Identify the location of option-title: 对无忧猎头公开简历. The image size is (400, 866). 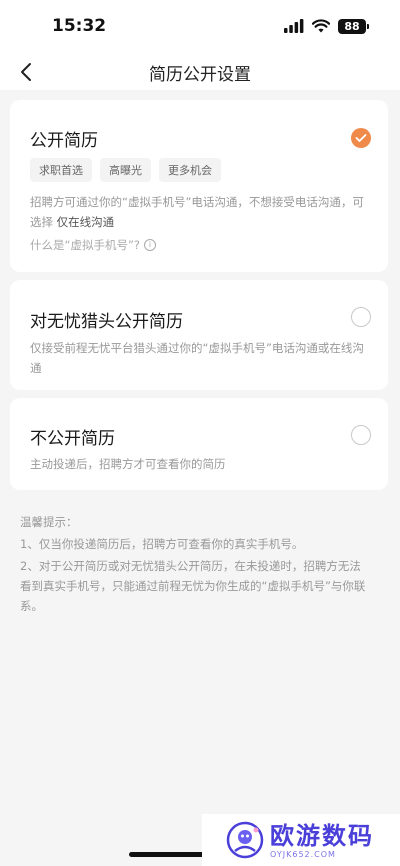
(106, 322).